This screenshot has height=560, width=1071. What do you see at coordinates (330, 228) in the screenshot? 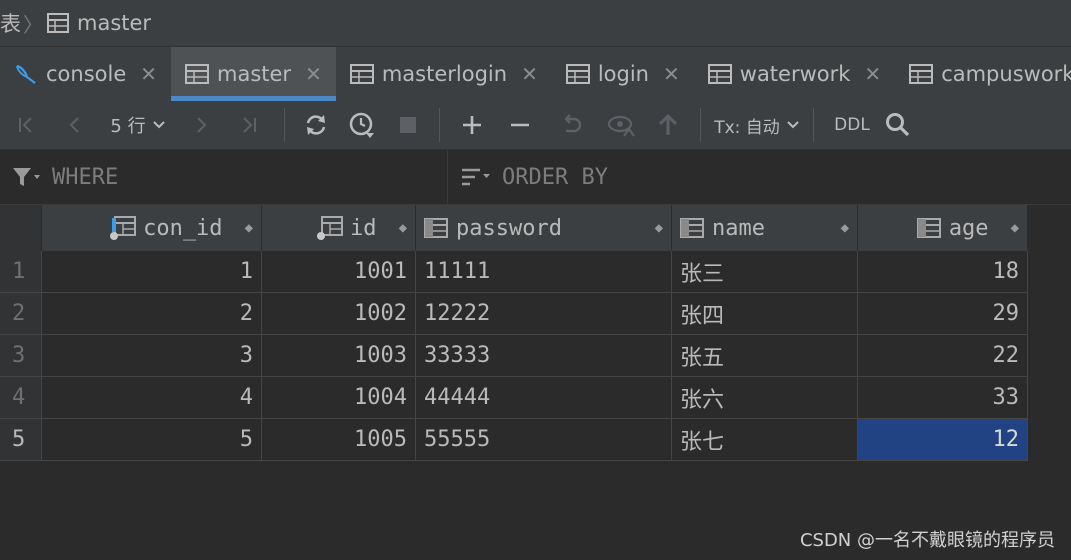
I see `key-column-icon` at bounding box center [330, 228].